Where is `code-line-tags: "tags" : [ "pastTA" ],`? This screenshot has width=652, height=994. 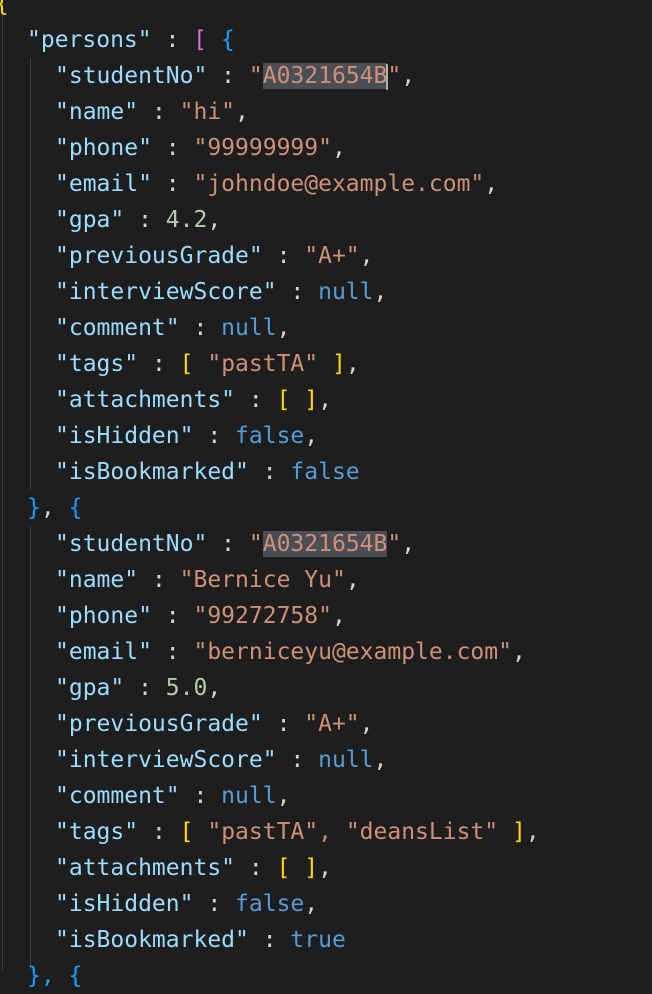 code-line-tags: "tags" : [ "pastTA" ], is located at coordinates (207, 364).